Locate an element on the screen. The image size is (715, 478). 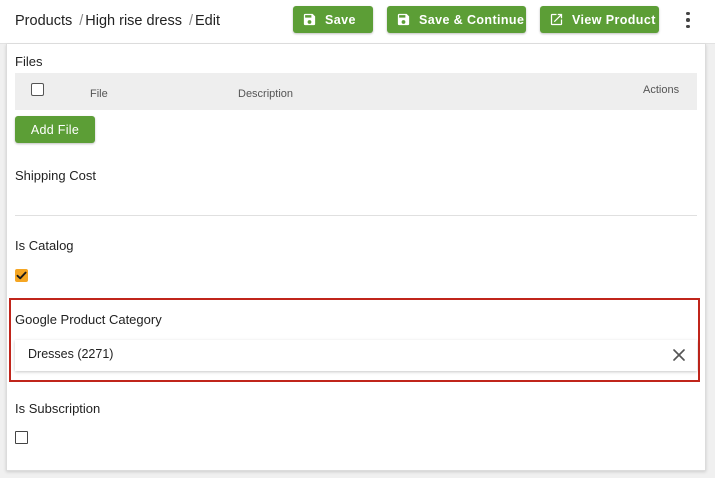
breadcrumb-products-link: Products is located at coordinates (43, 21).